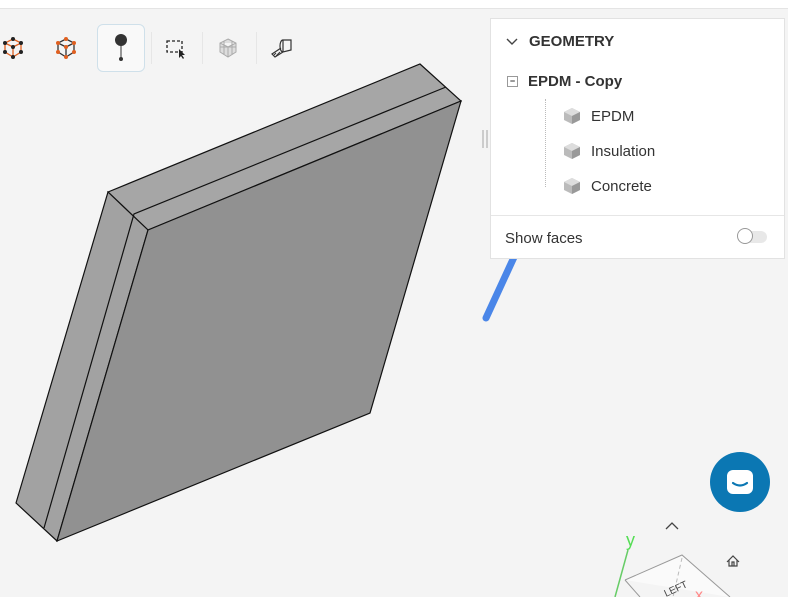  I want to click on tree-item-concrete: Concrete, so click(607, 186).